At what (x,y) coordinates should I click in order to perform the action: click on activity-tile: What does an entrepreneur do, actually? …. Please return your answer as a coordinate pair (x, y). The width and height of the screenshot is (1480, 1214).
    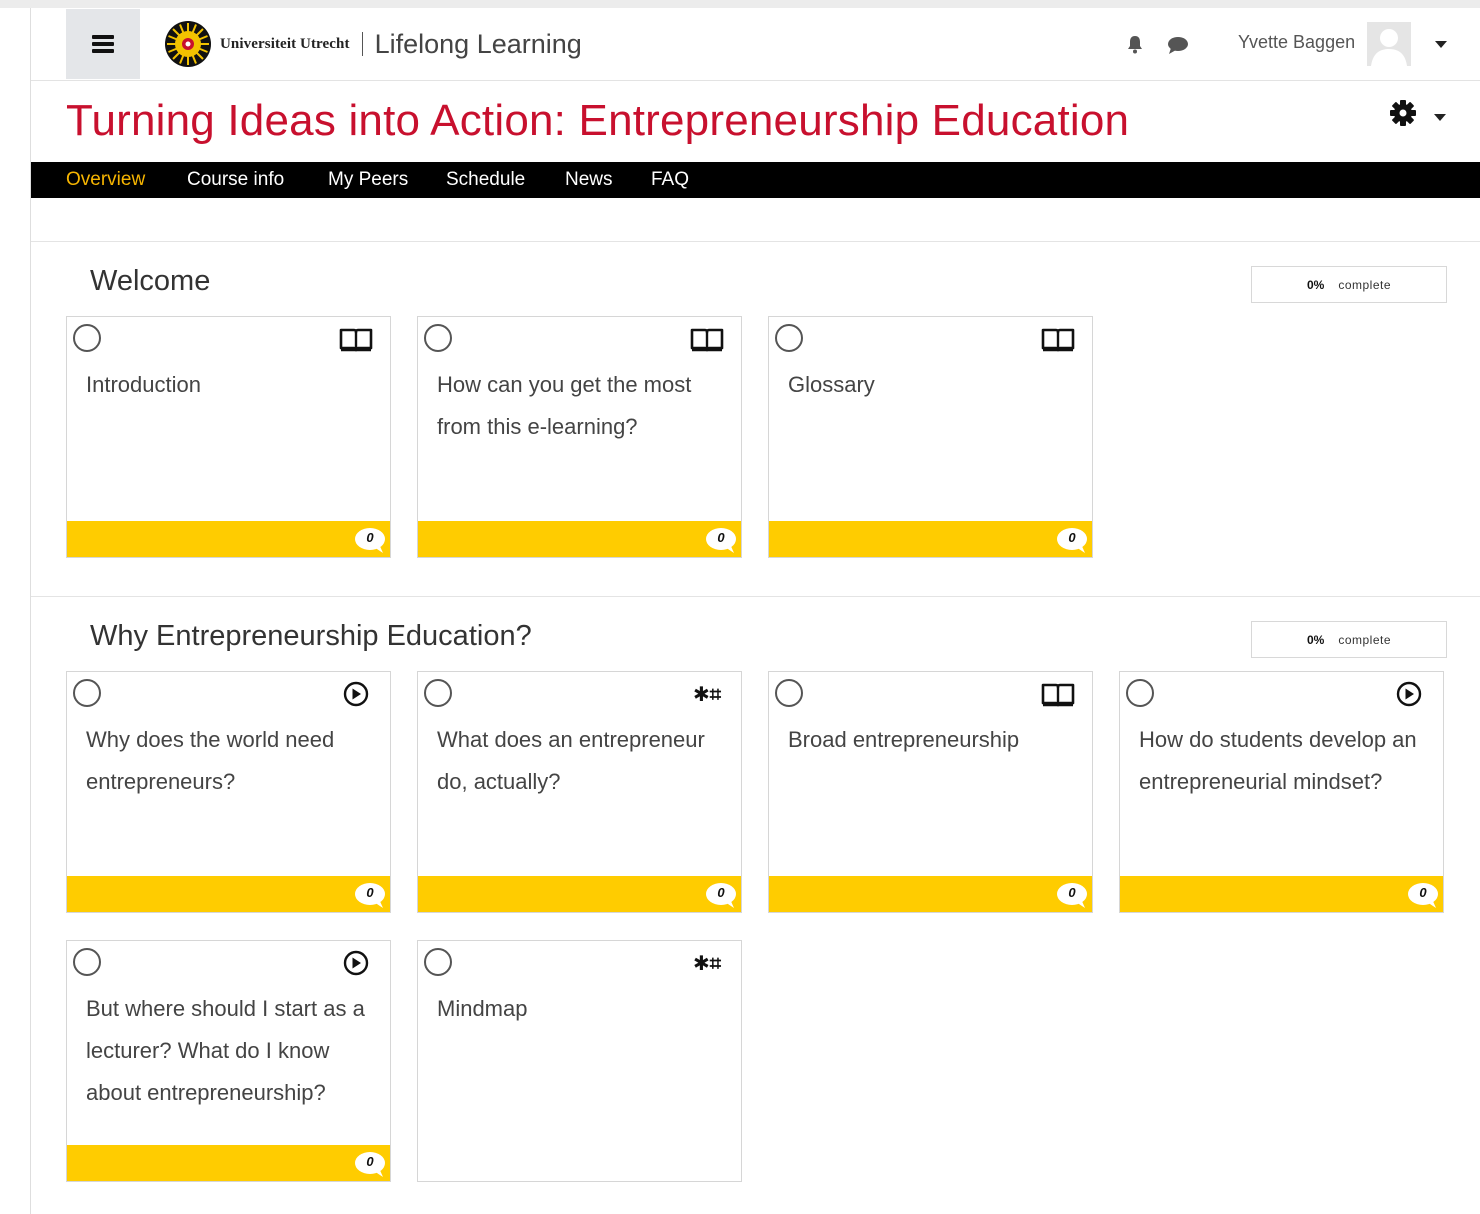
    Looking at the image, I should click on (579, 792).